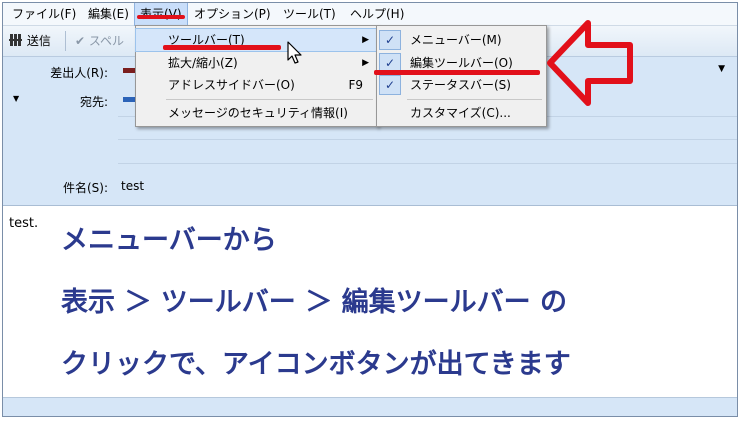 The image size is (740, 422). Describe the element at coordinates (169, 240) in the screenshot. I see `instruction-line-1: メニューバーから` at that location.